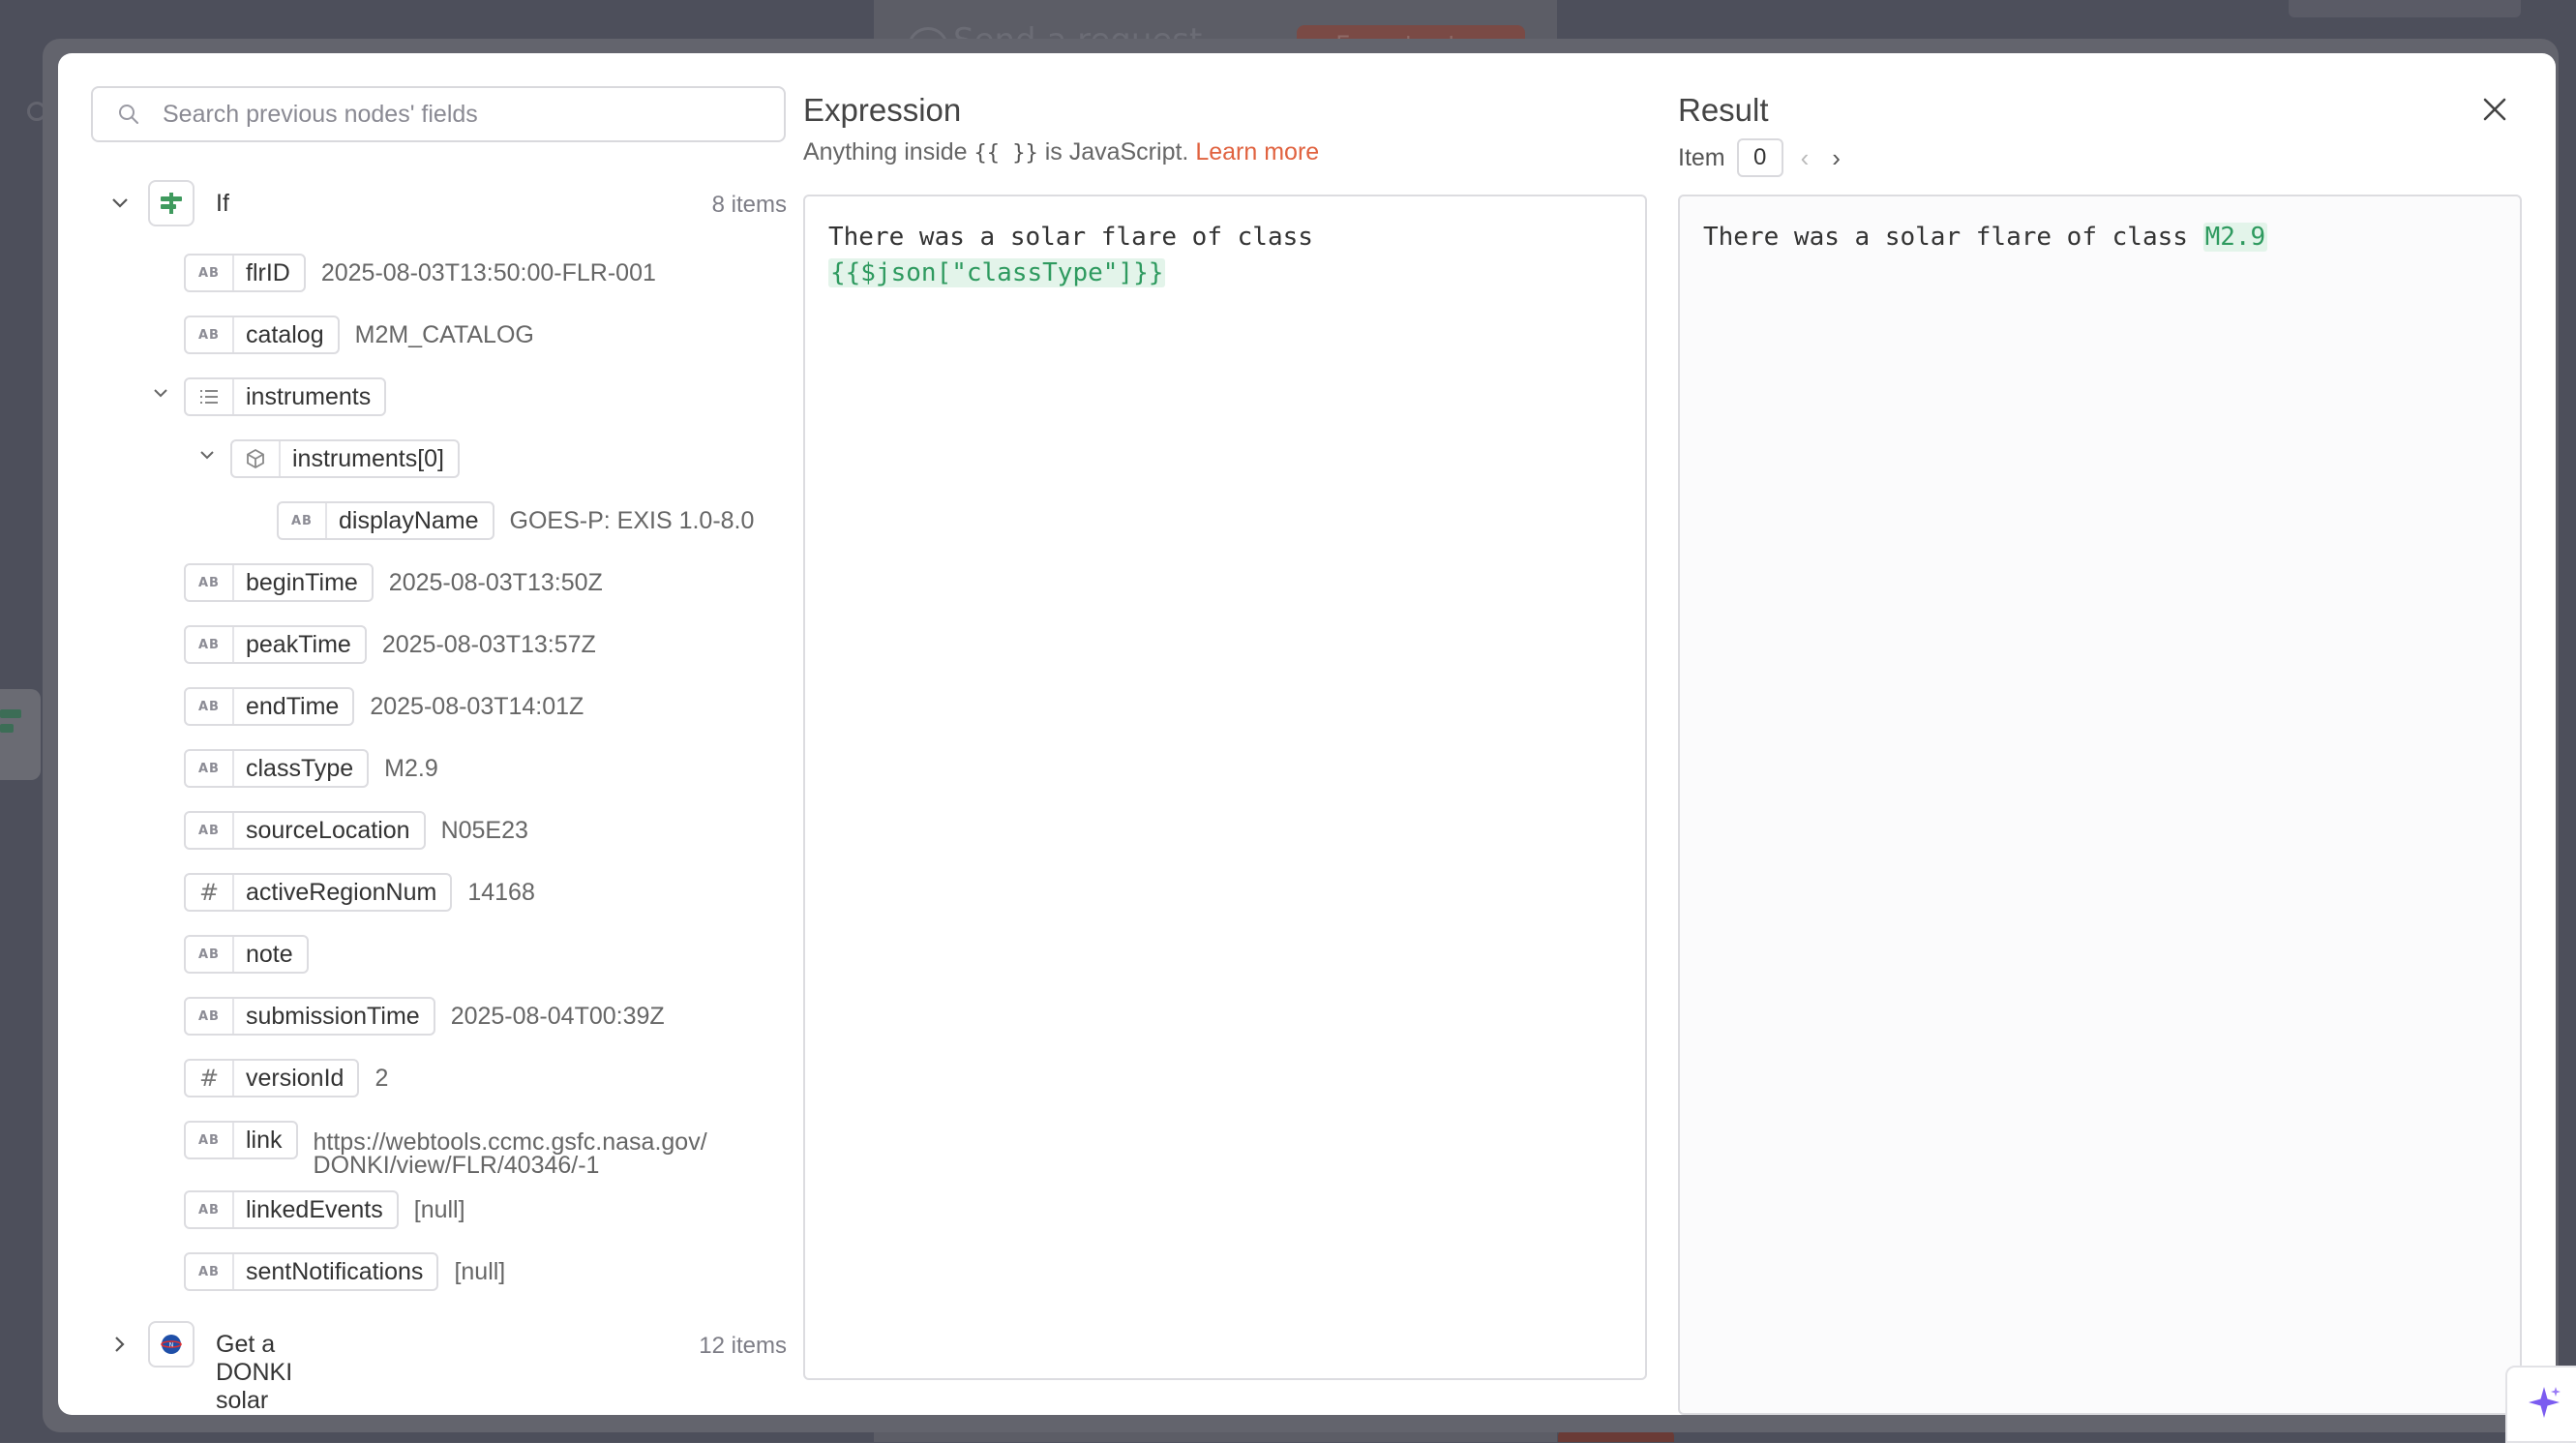  I want to click on close-icon, so click(2494, 111).